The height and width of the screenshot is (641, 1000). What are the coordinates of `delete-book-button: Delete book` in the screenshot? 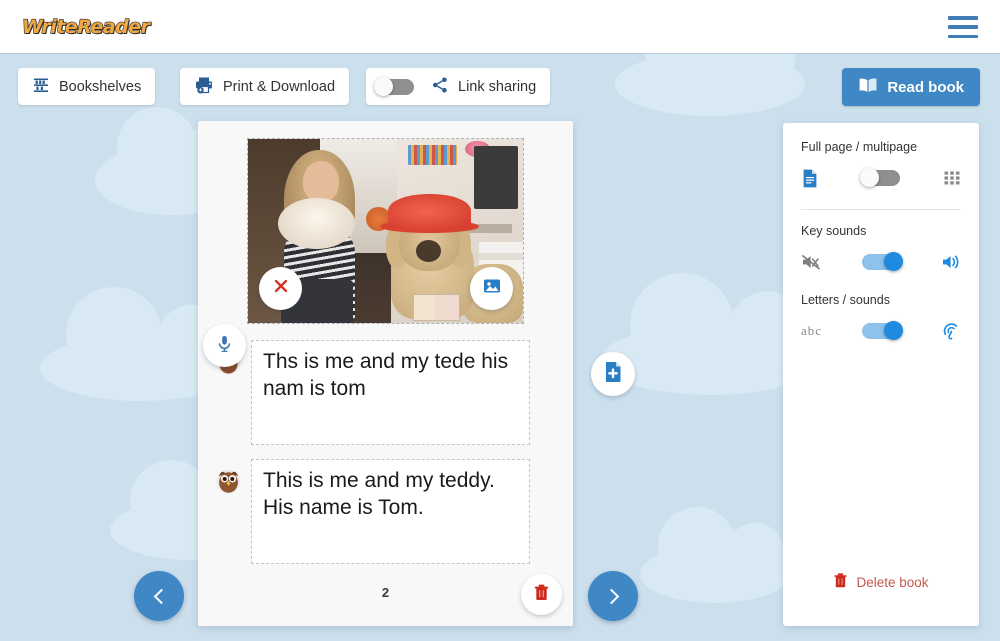 It's located at (881, 582).